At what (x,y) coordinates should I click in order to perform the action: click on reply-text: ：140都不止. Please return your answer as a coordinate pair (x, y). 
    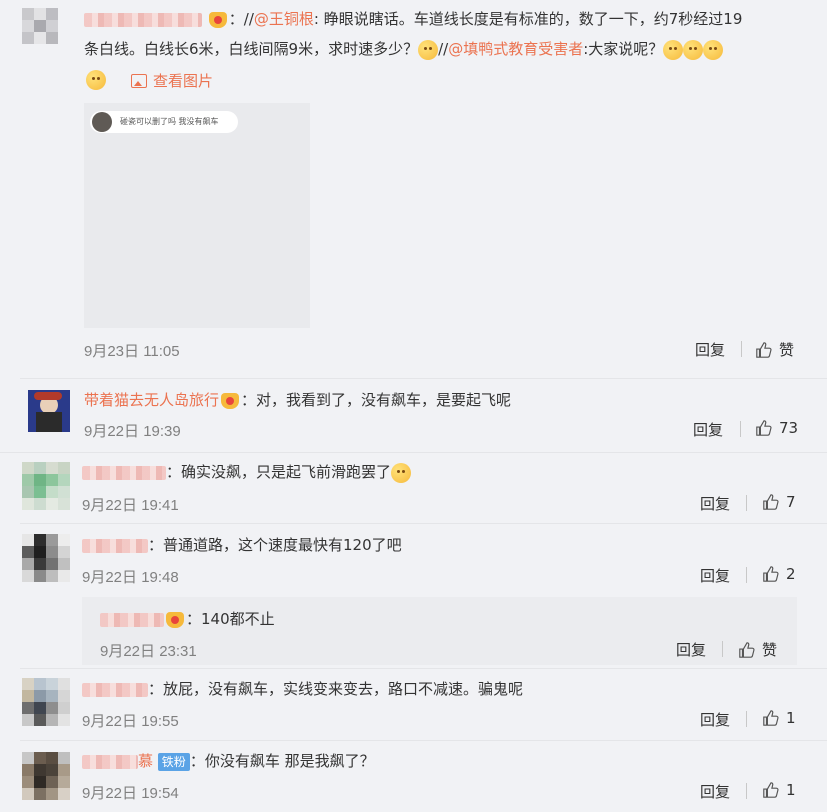
    Looking at the image, I should click on (187, 619).